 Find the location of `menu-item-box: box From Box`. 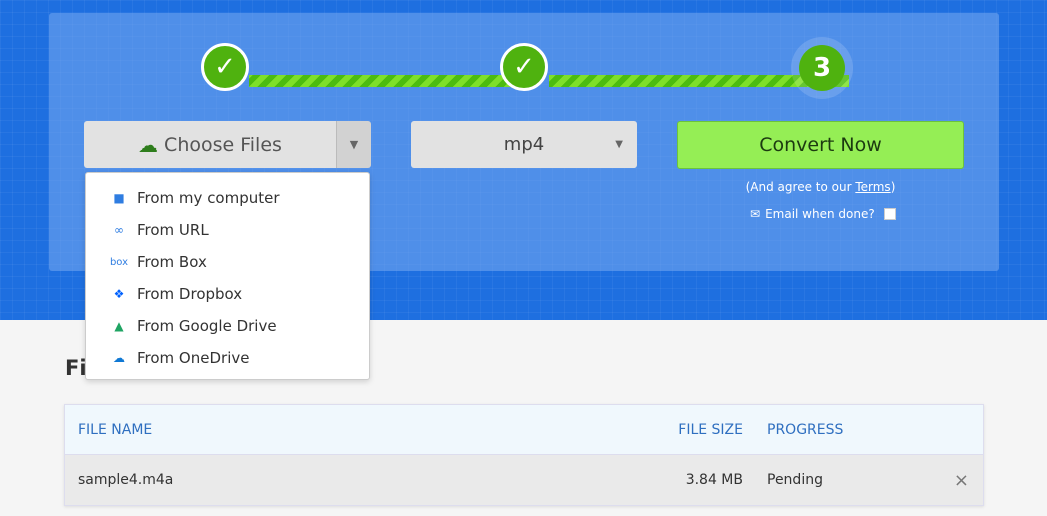

menu-item-box: box From Box is located at coordinates (227, 262).